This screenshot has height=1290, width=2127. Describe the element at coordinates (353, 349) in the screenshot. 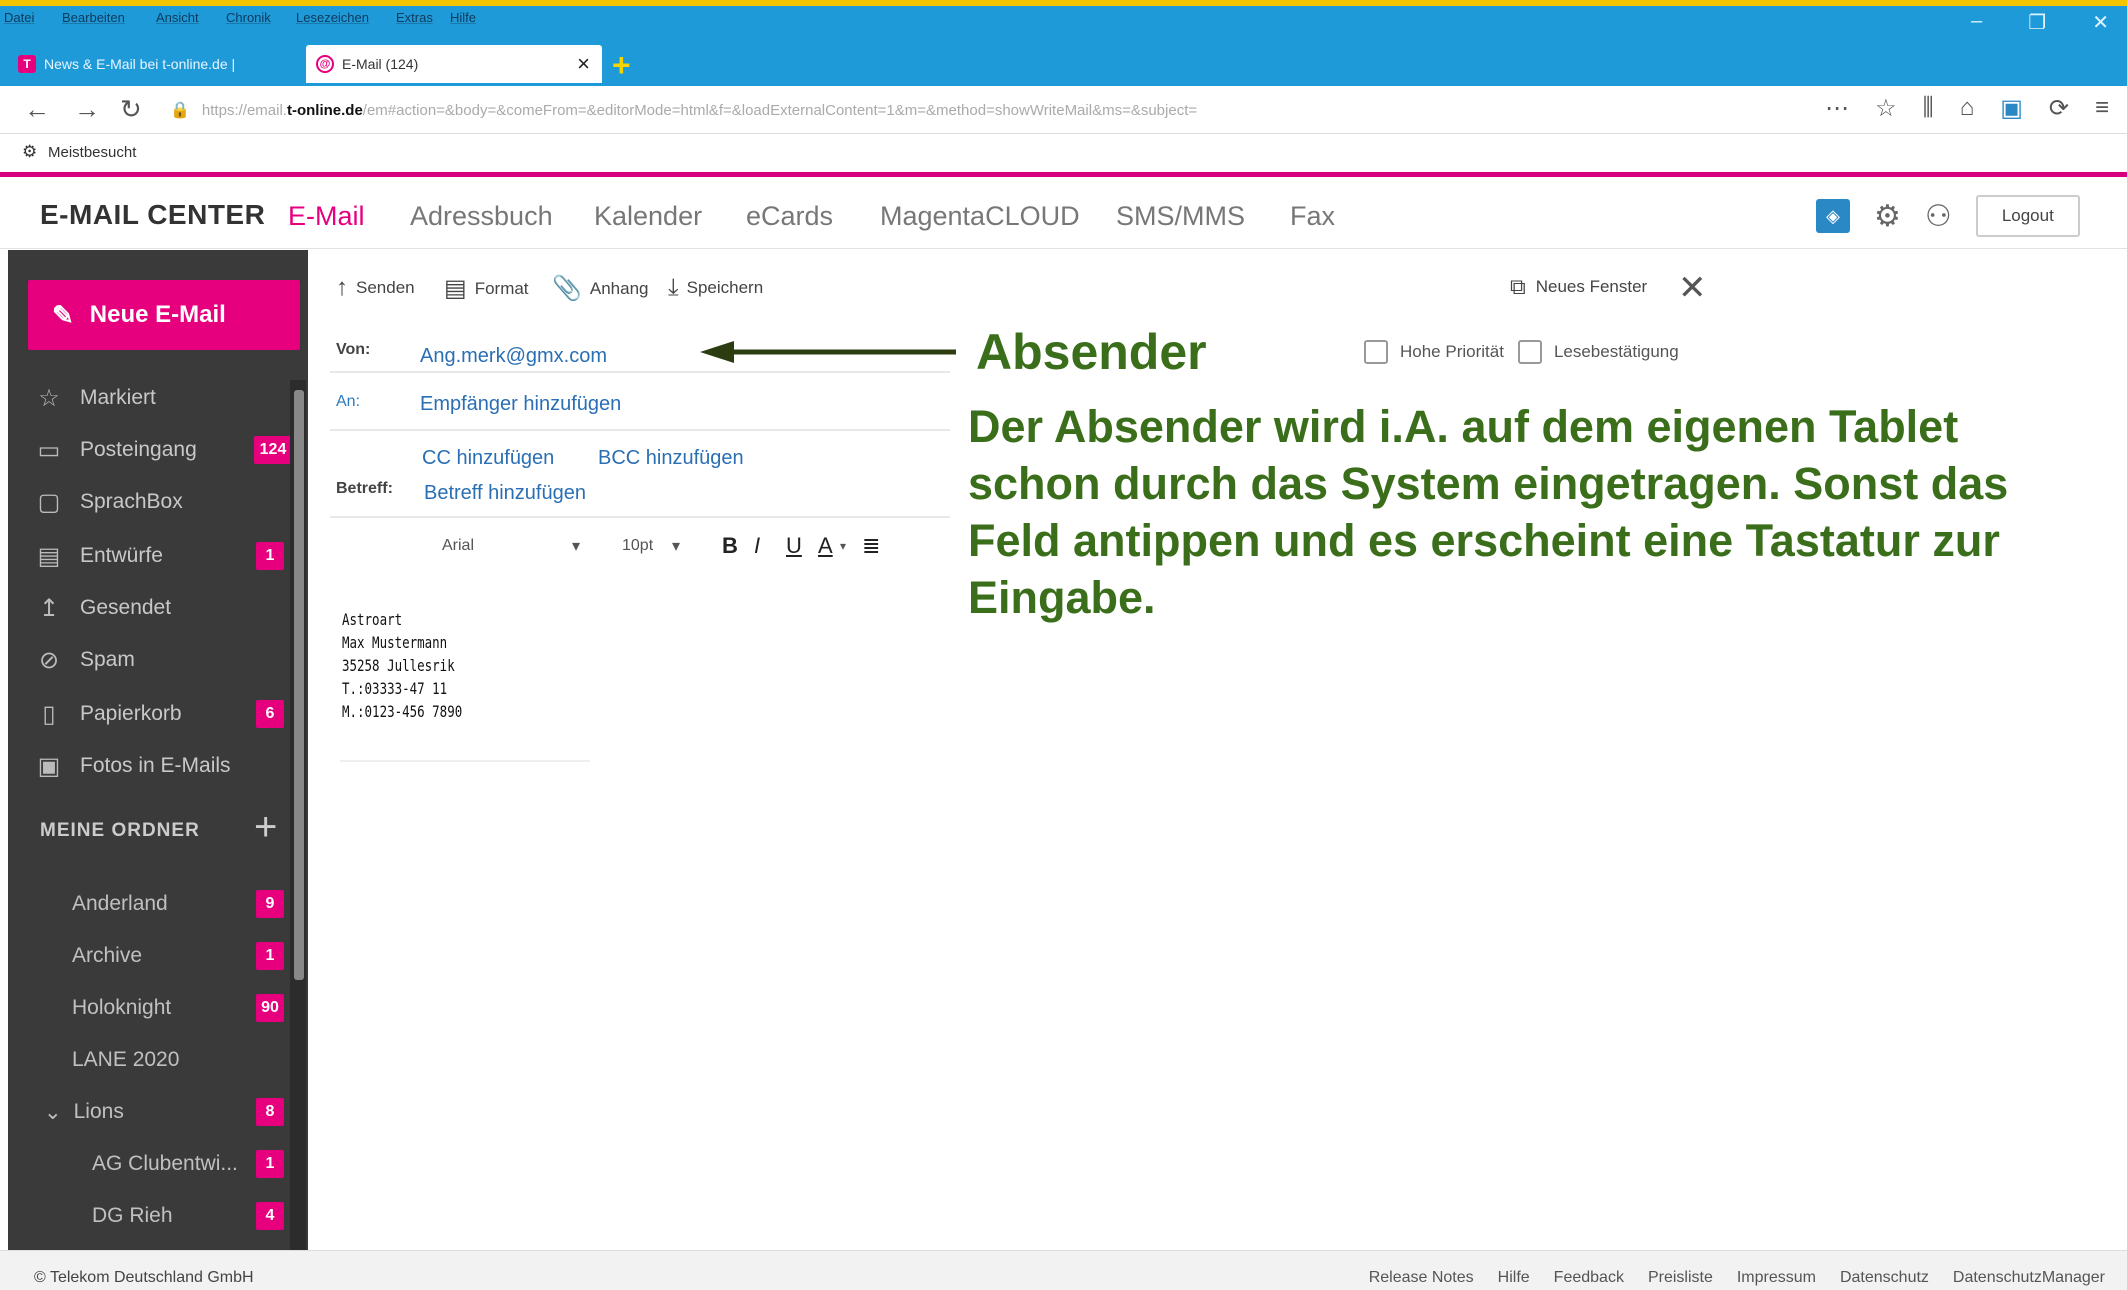

I see `from-label: Von:` at that location.